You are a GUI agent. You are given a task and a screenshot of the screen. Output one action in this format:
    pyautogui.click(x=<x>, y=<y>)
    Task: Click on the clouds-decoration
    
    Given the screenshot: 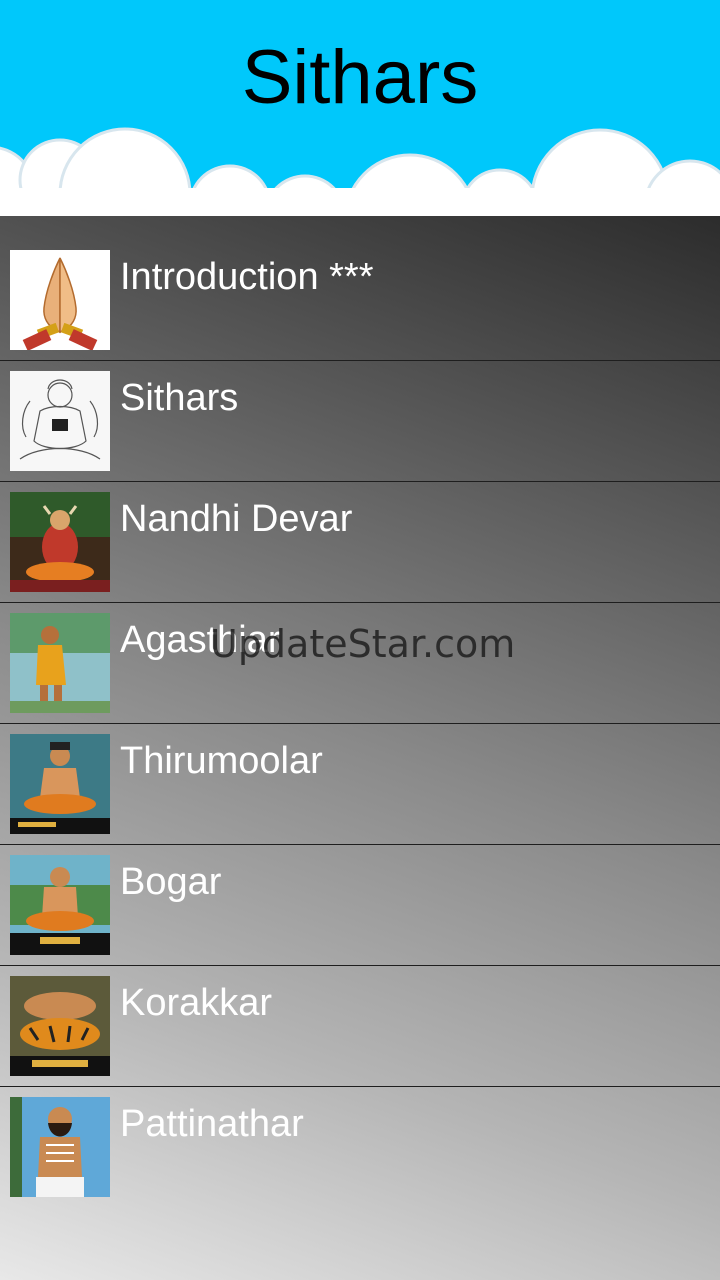 What is the action you would take?
    pyautogui.click(x=360, y=171)
    